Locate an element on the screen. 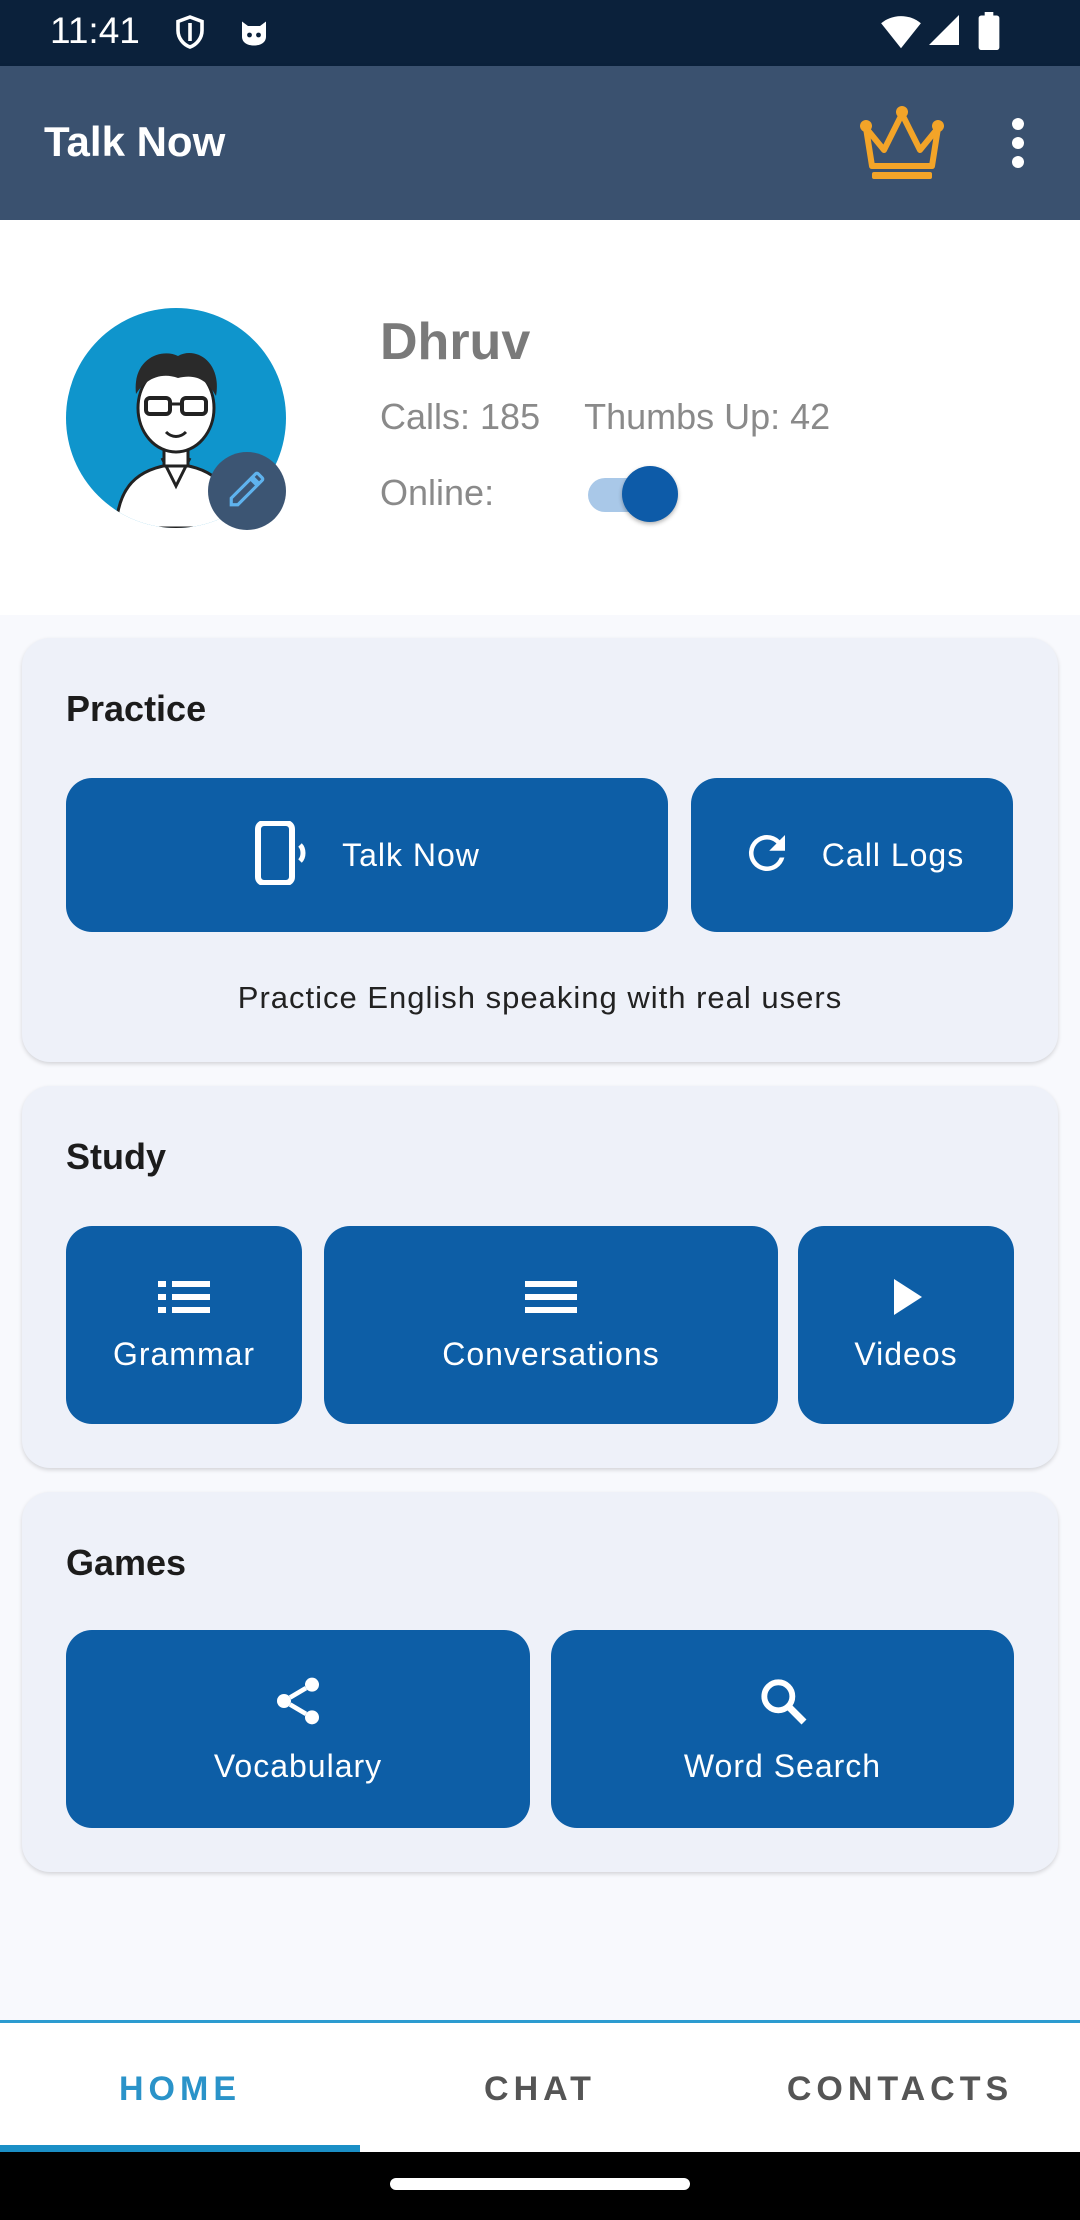 The image size is (1080, 2220). pencil-icon is located at coordinates (247, 491).